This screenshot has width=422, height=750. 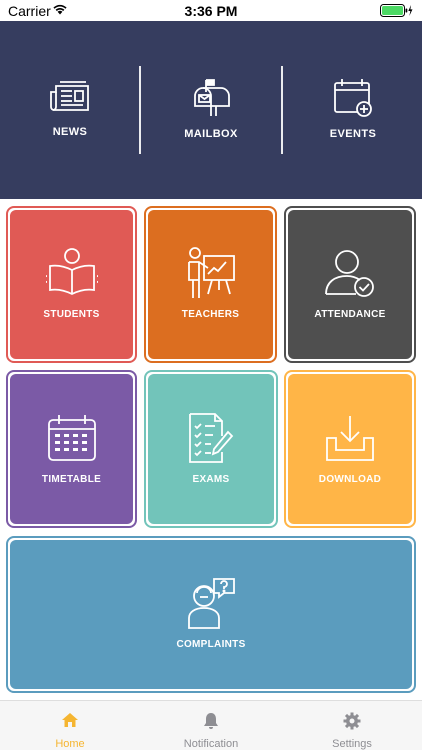 What do you see at coordinates (211, 744) in the screenshot?
I see `tab-notification-label: Notification` at bounding box center [211, 744].